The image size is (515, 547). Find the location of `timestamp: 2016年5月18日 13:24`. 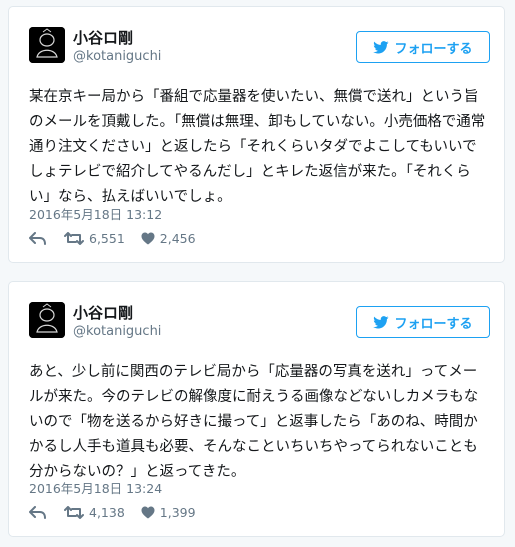

timestamp: 2016年5月18日 13:24 is located at coordinates (95, 487).